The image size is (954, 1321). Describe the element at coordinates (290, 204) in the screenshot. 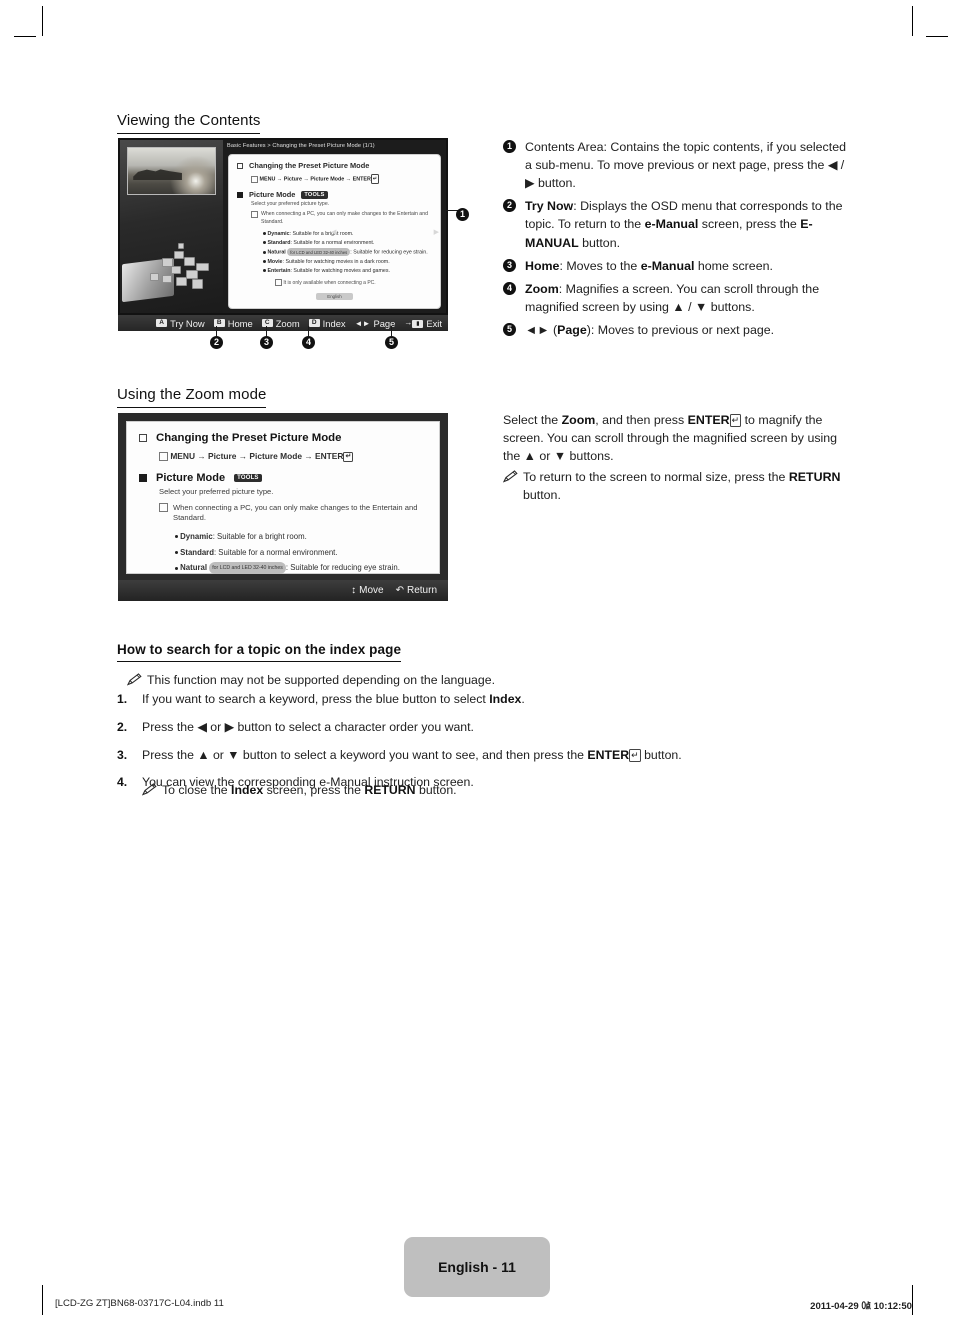

I see `figure1-subtitle: Select your preferred picture type.` at that location.